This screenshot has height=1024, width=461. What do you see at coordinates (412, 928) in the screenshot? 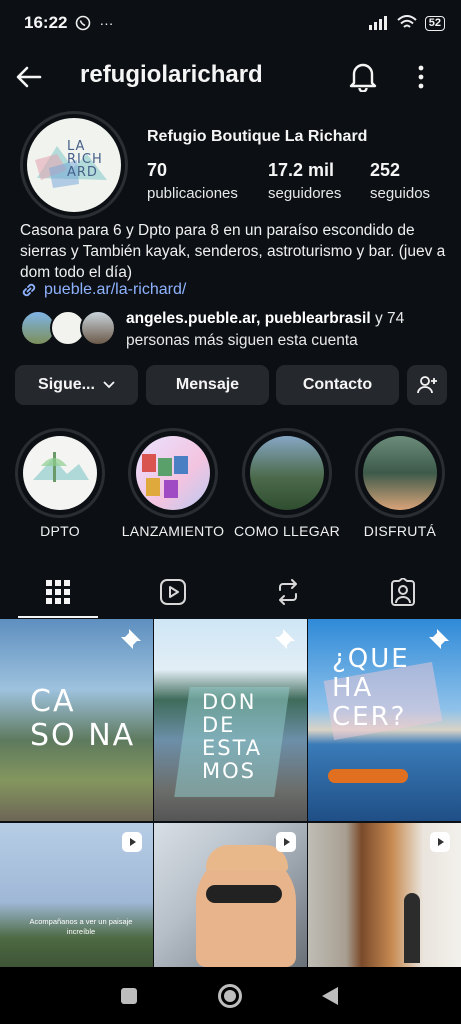
I see `person-shape` at bounding box center [412, 928].